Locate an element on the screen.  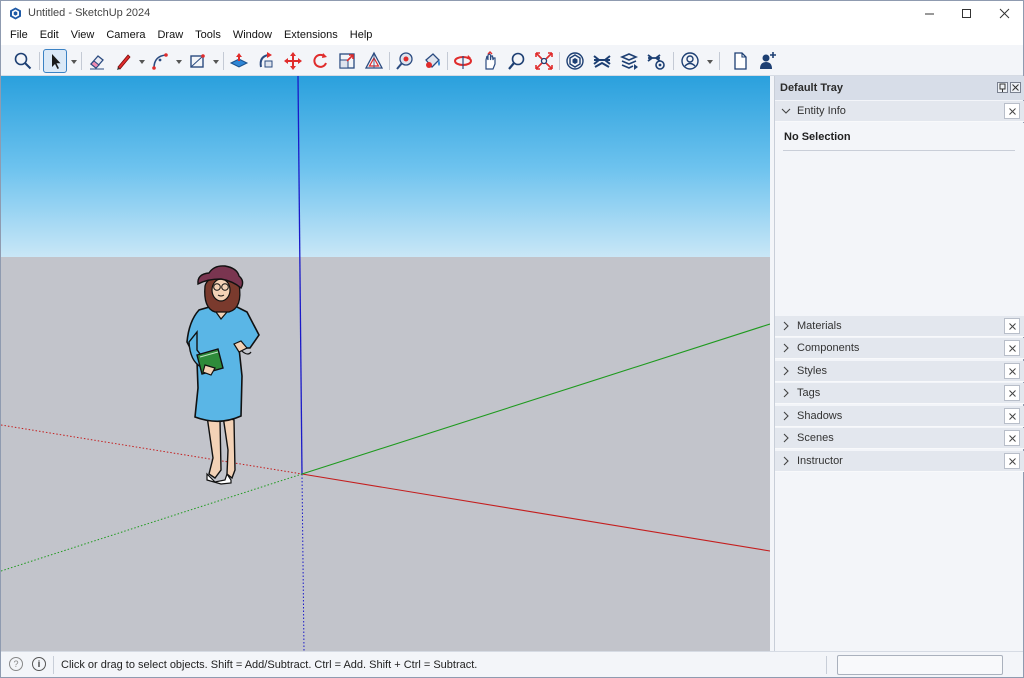
close-button is located at coordinates (1004, 13).